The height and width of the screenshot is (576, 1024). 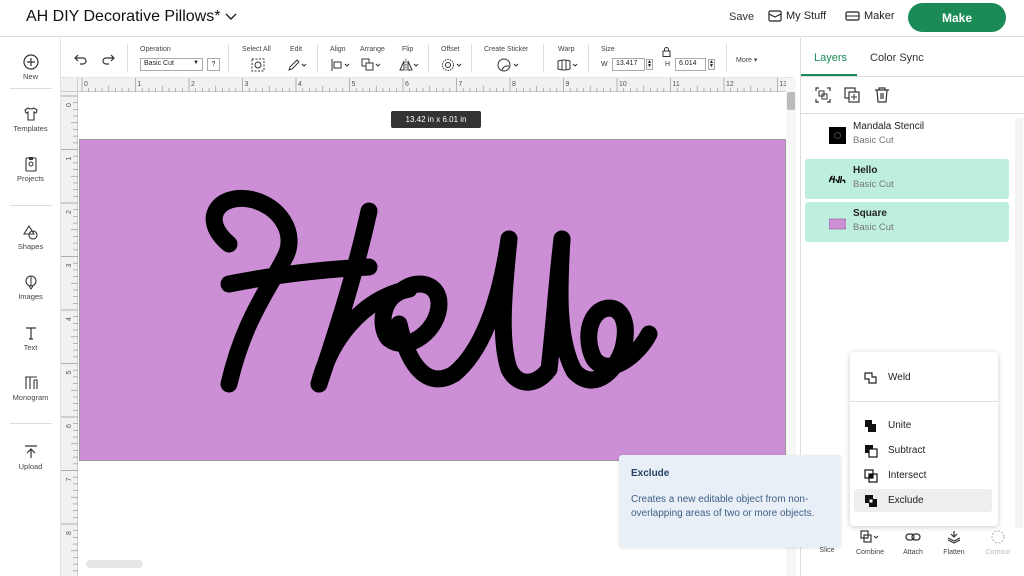 I want to click on ruler-number: 4, so click(x=300, y=84).